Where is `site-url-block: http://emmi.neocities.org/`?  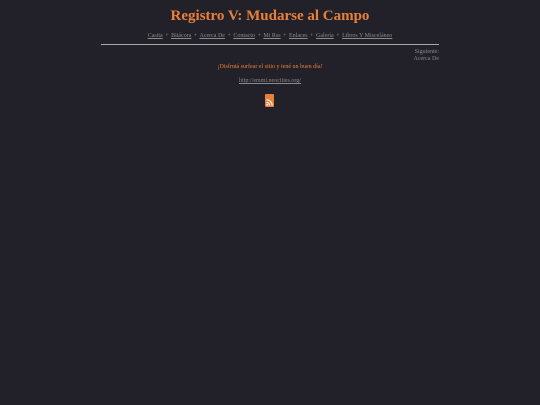 site-url-block: http://emmi.neocities.org/ is located at coordinates (270, 81).